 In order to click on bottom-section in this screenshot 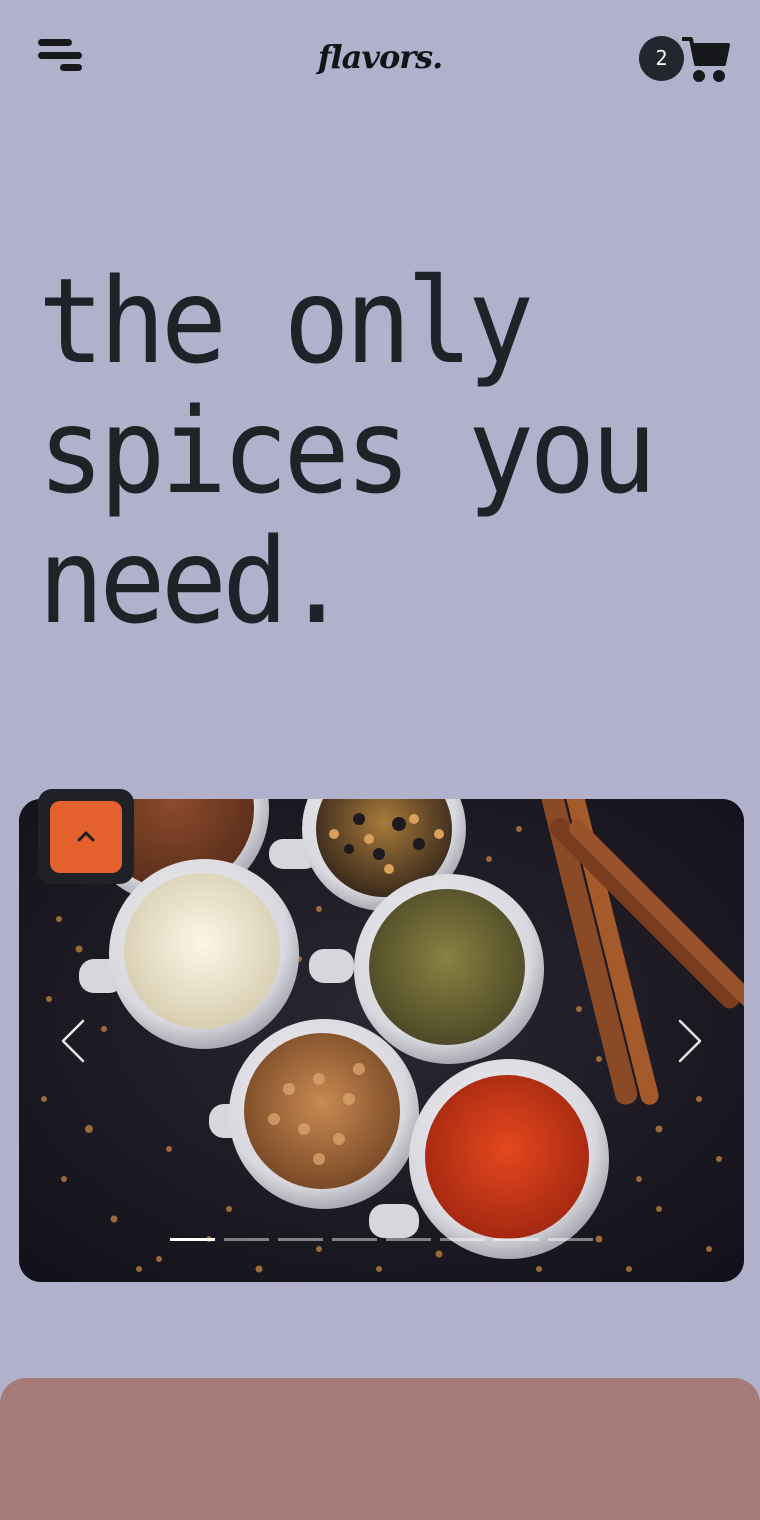, I will do `click(380, 1449)`.